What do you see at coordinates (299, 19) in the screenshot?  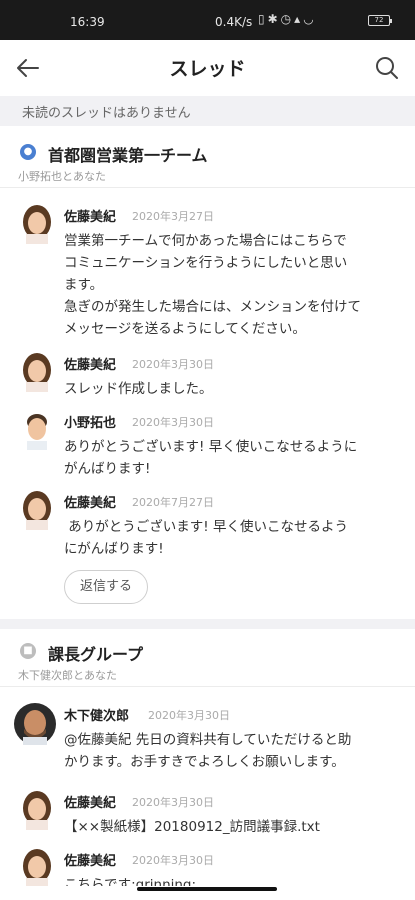 I see `signal-icon: ▴` at bounding box center [299, 19].